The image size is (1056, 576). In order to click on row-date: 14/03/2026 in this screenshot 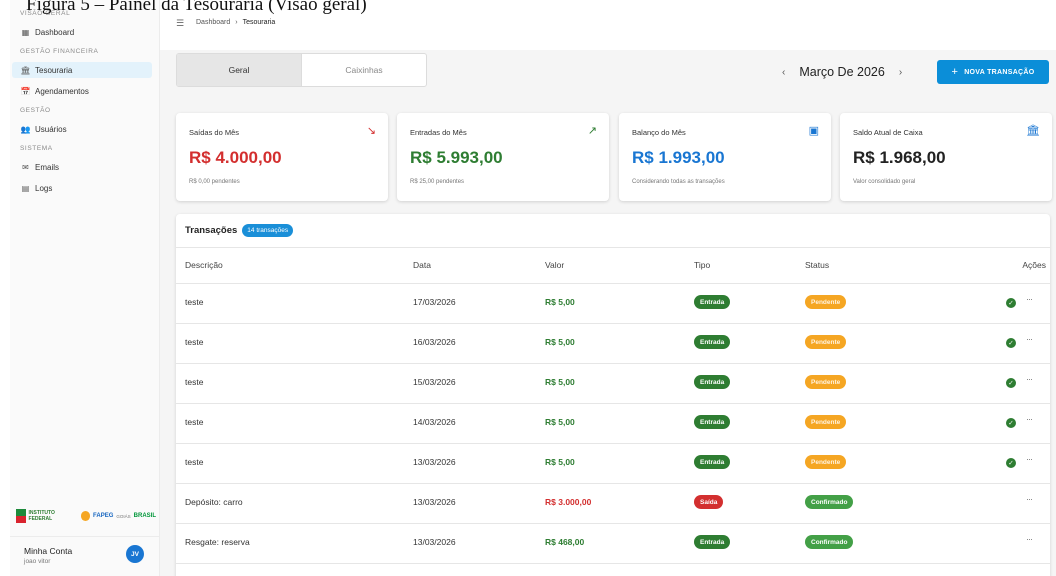, I will do `click(434, 422)`.